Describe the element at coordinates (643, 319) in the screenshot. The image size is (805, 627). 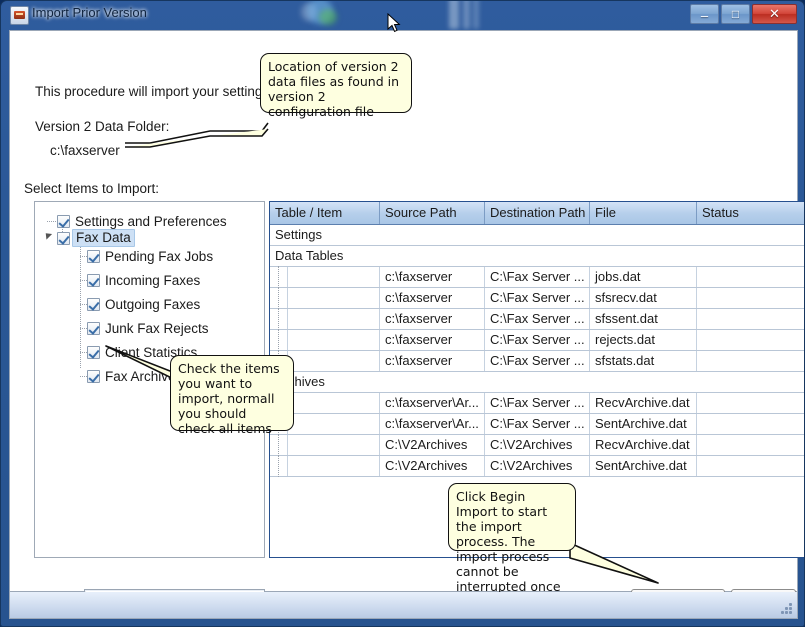
I see `grid-cell-file: sfssent.dat` at that location.